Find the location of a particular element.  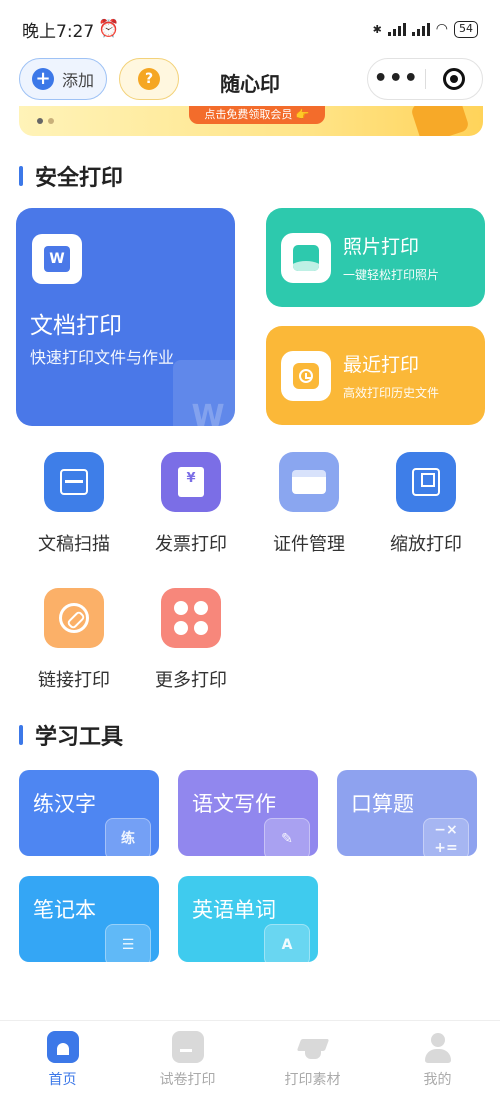

graduation-cap-icon is located at coordinates (313, 1047).